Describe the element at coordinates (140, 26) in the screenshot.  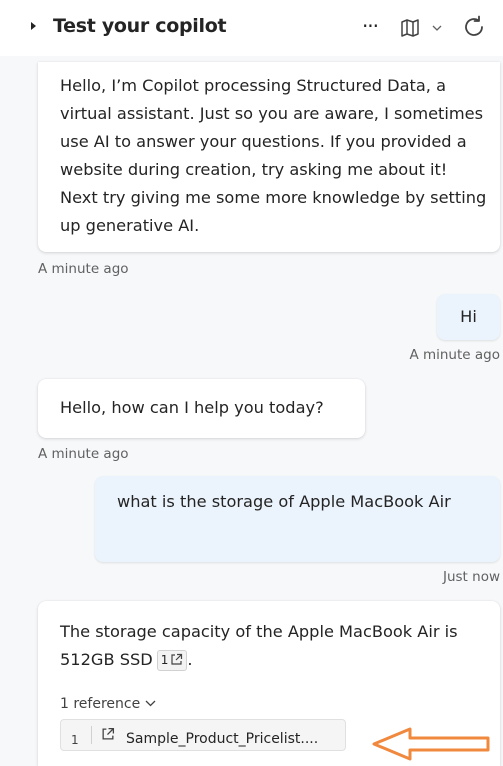
I see `panel-title: Test your copilot` at that location.